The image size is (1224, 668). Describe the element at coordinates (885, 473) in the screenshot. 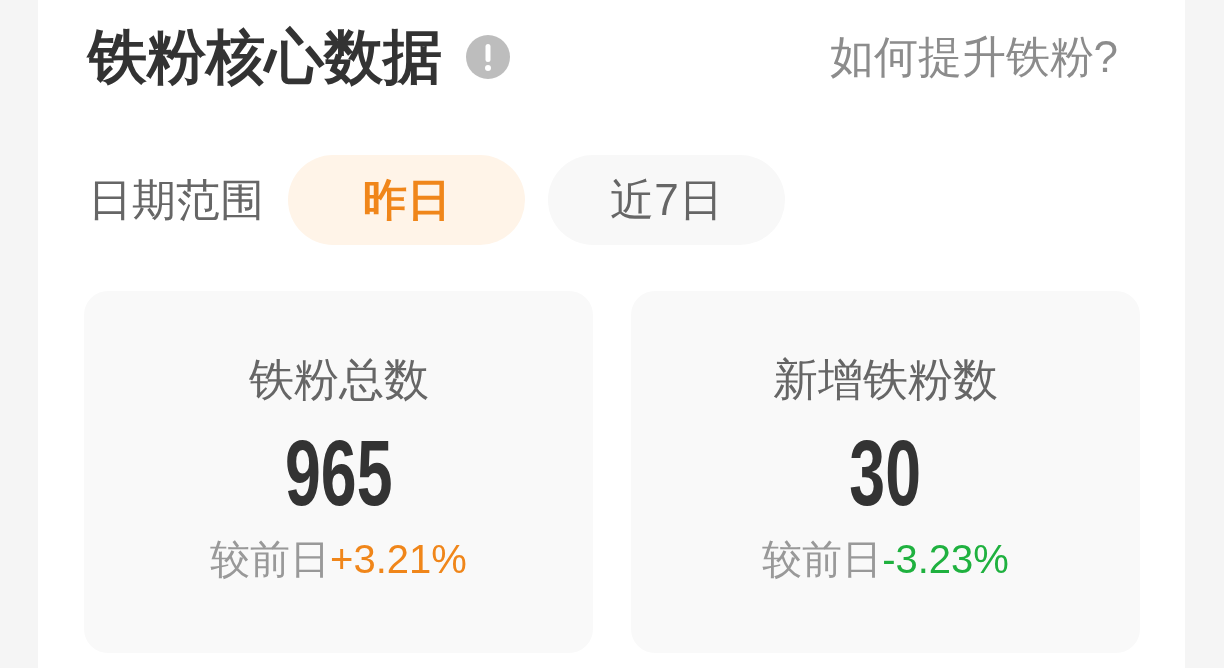

I see `stat-value: 30` at that location.